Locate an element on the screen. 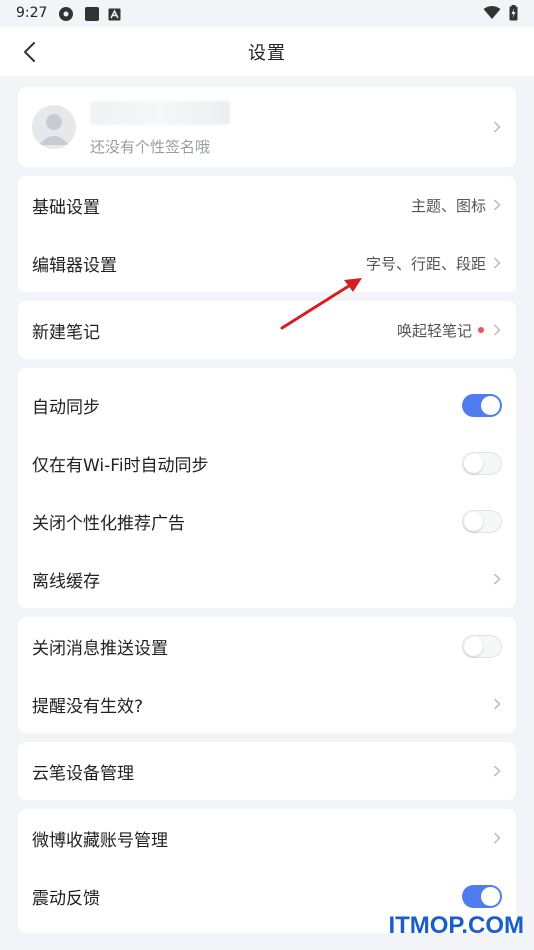  row-label: 离线缓存 is located at coordinates (66, 581).